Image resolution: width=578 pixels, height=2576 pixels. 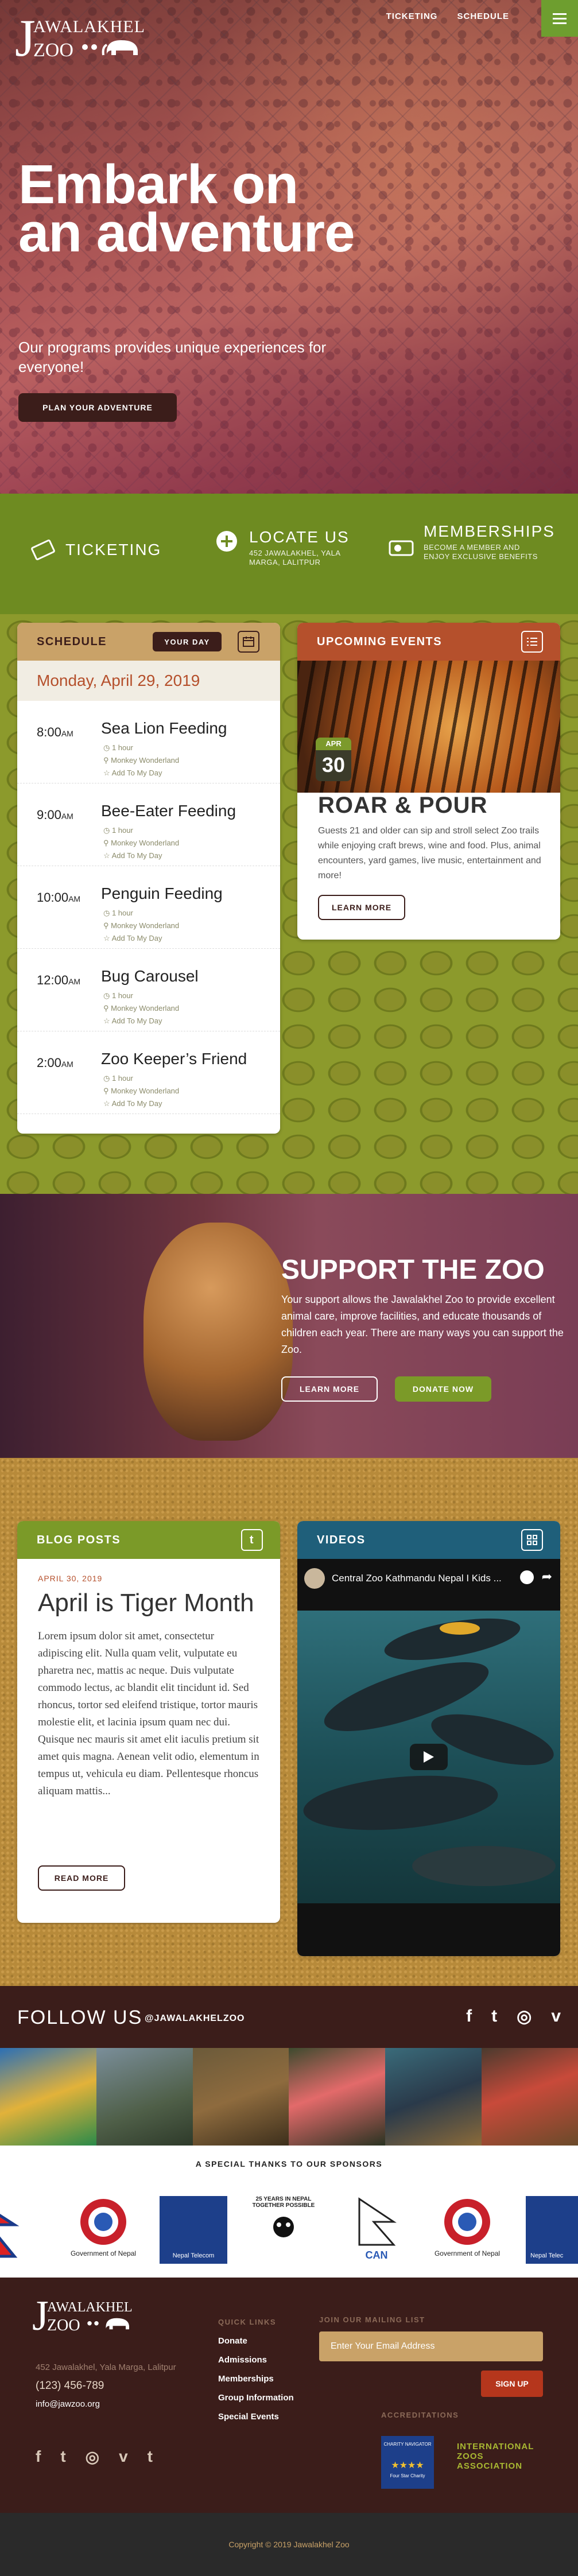 What do you see at coordinates (80, 2017) in the screenshot?
I see `follow-title: FOLLOW US` at bounding box center [80, 2017].